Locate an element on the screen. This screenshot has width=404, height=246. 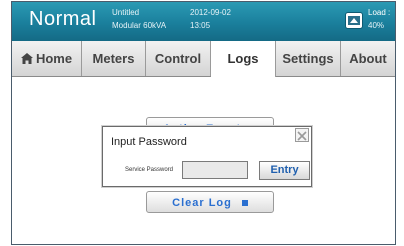
dialog-title: Input Password is located at coordinates (149, 142).